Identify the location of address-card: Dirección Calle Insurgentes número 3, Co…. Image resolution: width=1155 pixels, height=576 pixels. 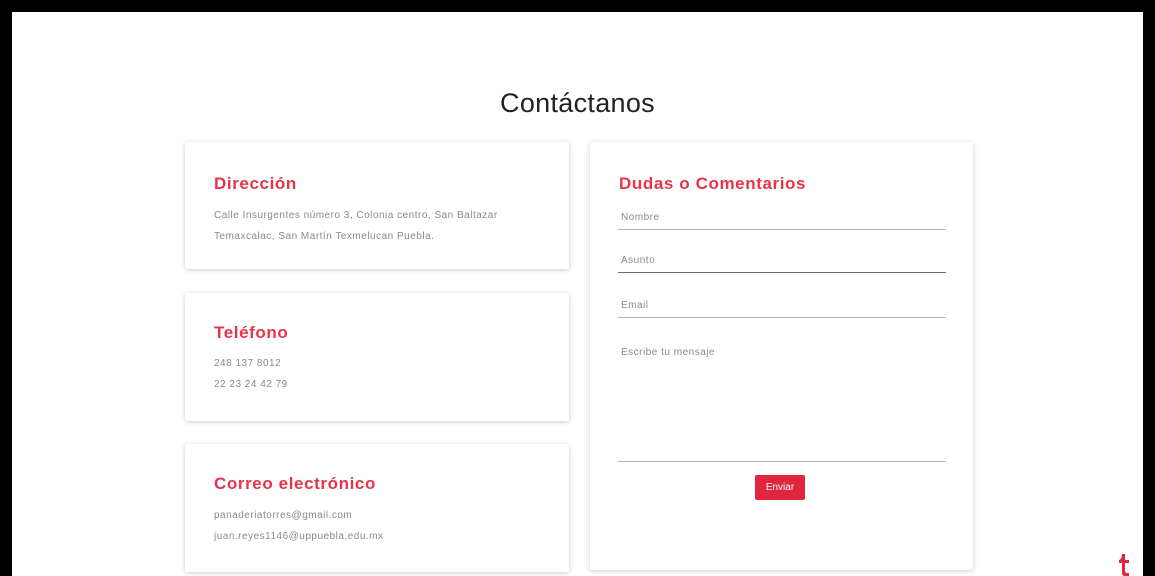
(377, 205).